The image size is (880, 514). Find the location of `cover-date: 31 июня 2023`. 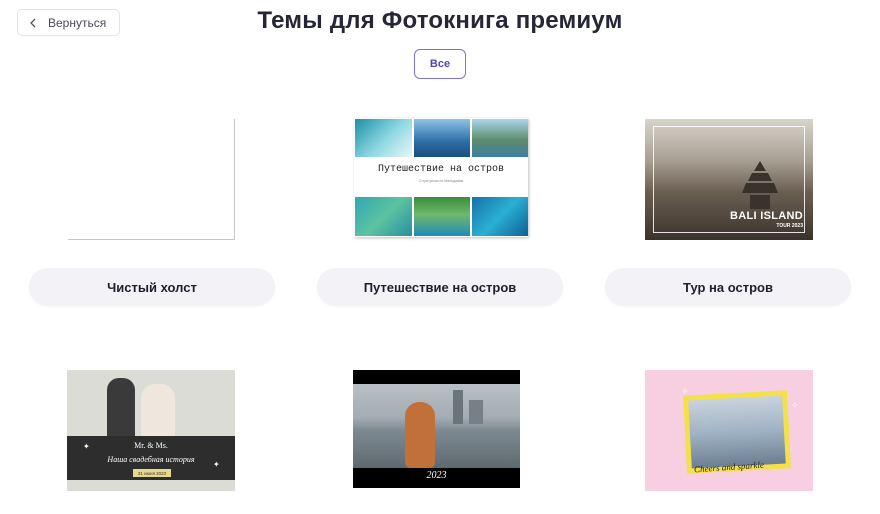

cover-date: 31 июня 2023 is located at coordinates (152, 473).